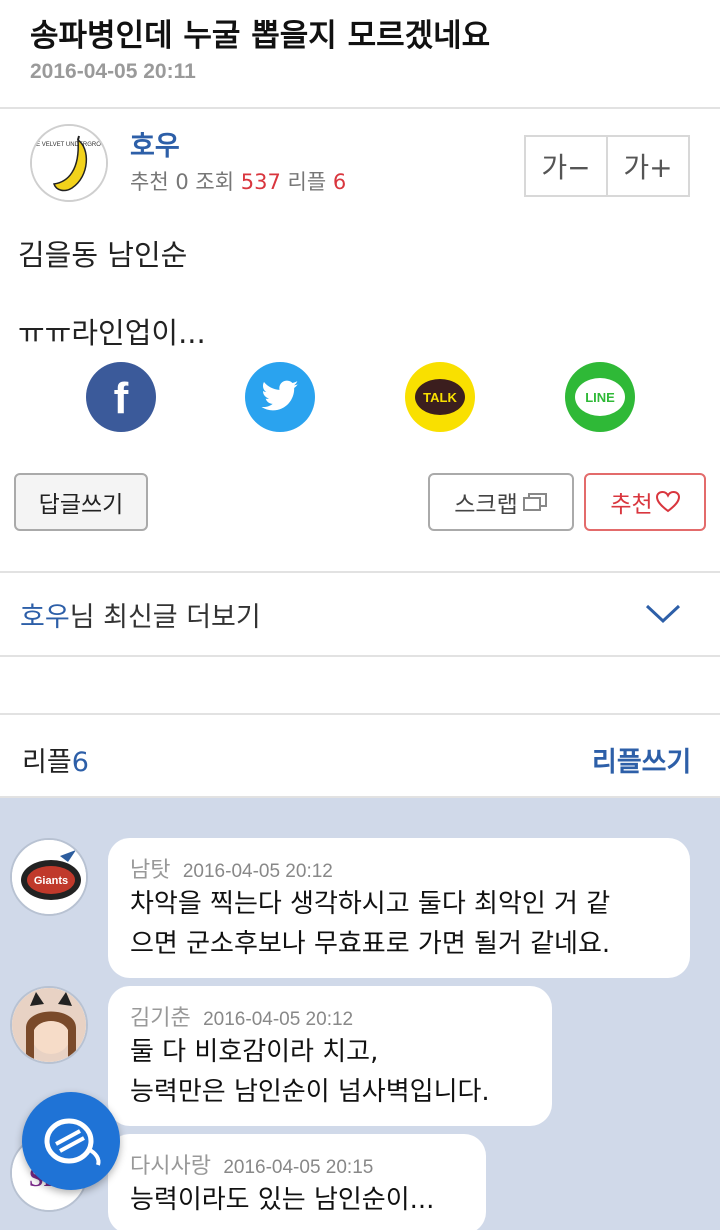 Image resolution: width=720 pixels, height=1230 pixels. Describe the element at coordinates (260, 36) in the screenshot. I see `post-title: 송파병인데 누굴 뽑을지 모르겠네요` at that location.